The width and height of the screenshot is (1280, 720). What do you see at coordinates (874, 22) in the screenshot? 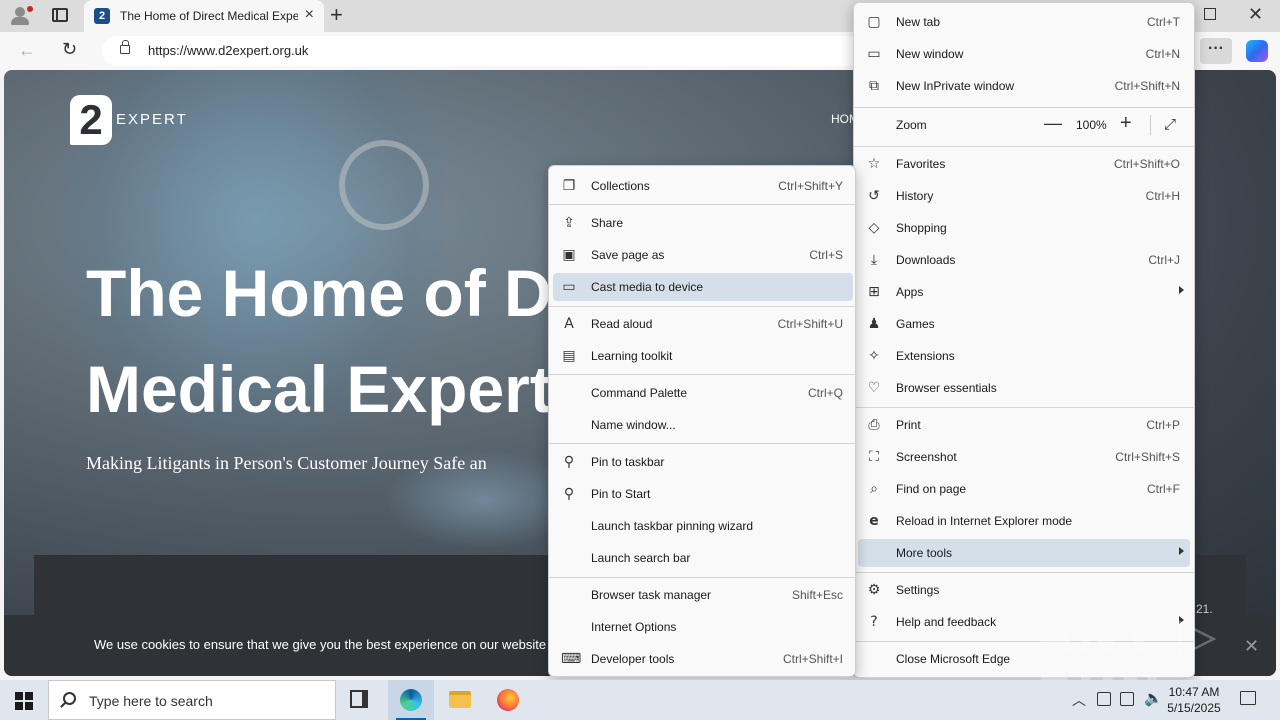
I see `new-tab-icon: ▢` at bounding box center [874, 22].